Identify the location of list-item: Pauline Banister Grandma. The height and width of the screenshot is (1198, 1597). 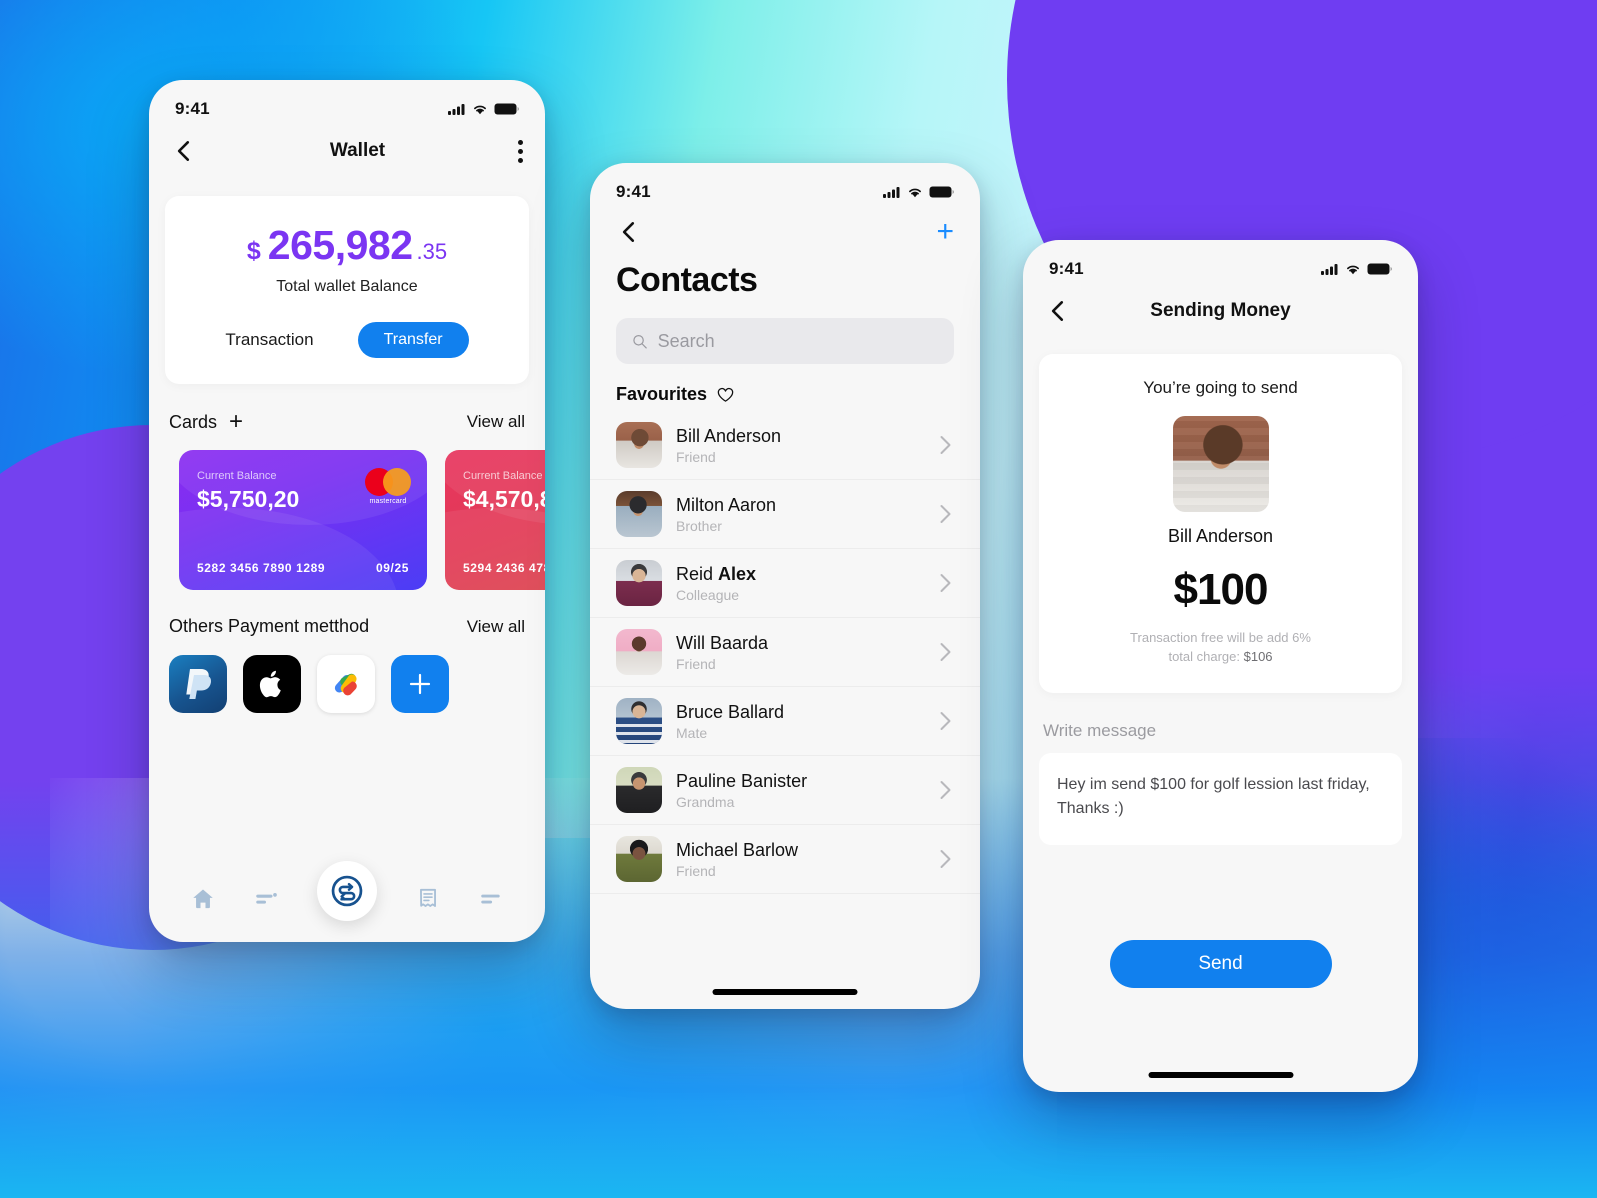
(785, 790).